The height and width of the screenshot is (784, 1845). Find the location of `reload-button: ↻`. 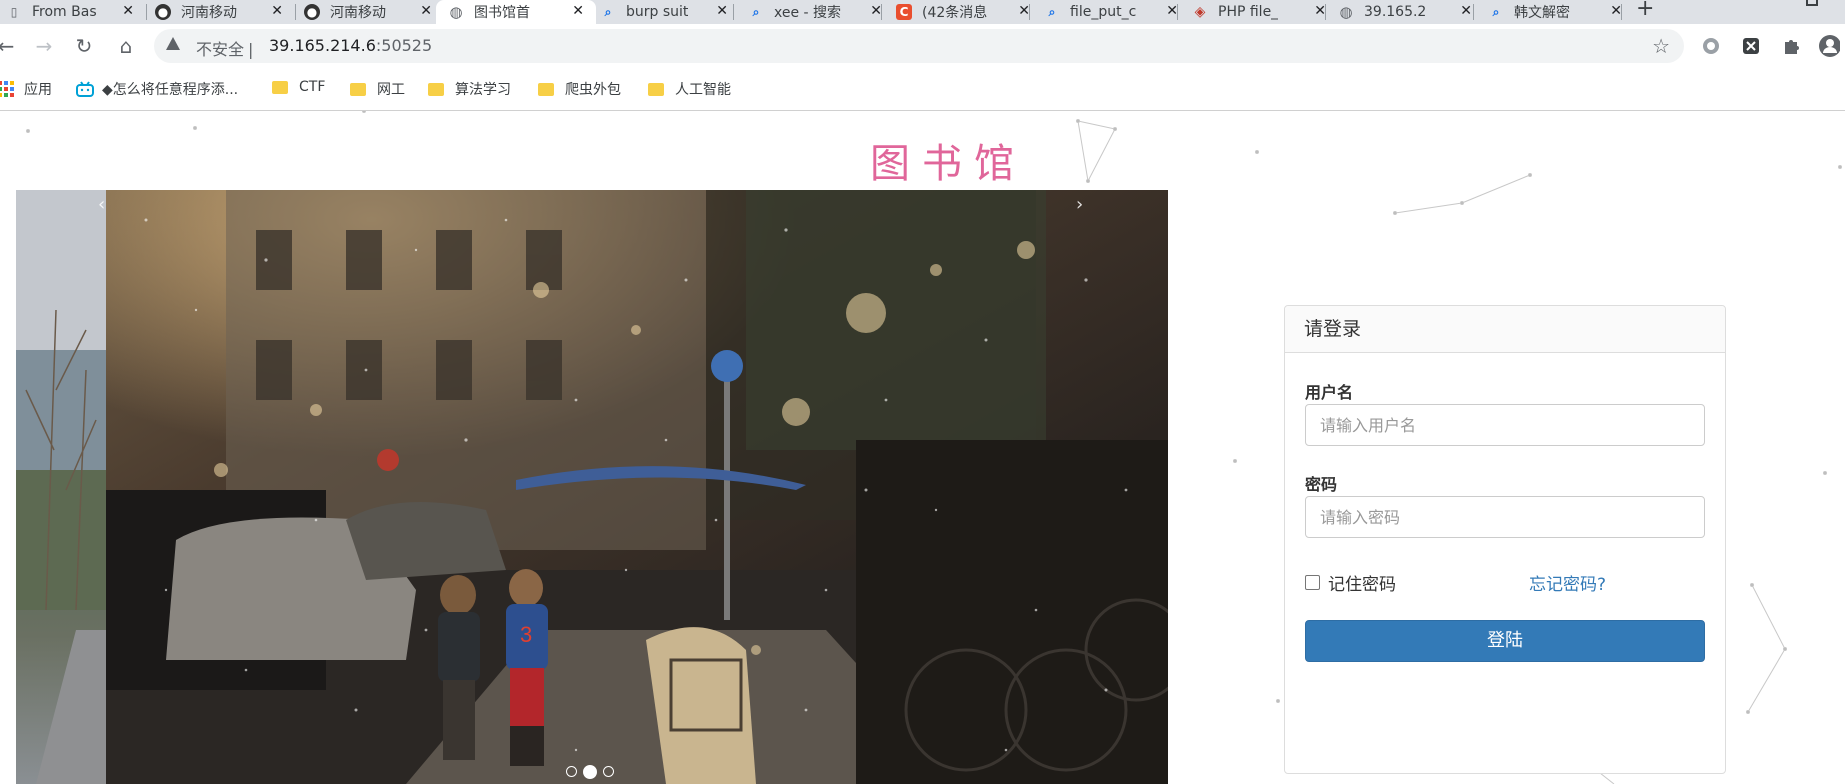

reload-button: ↻ is located at coordinates (84, 46).